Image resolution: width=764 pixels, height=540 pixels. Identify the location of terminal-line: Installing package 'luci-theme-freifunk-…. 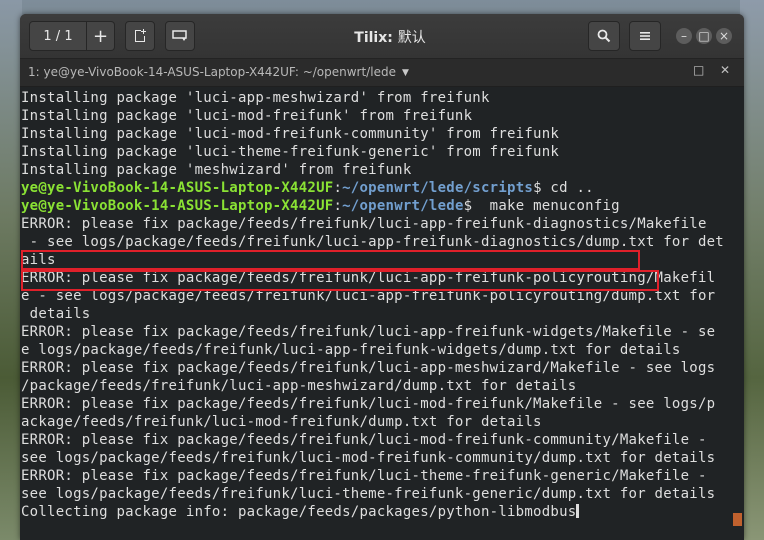
(290, 152).